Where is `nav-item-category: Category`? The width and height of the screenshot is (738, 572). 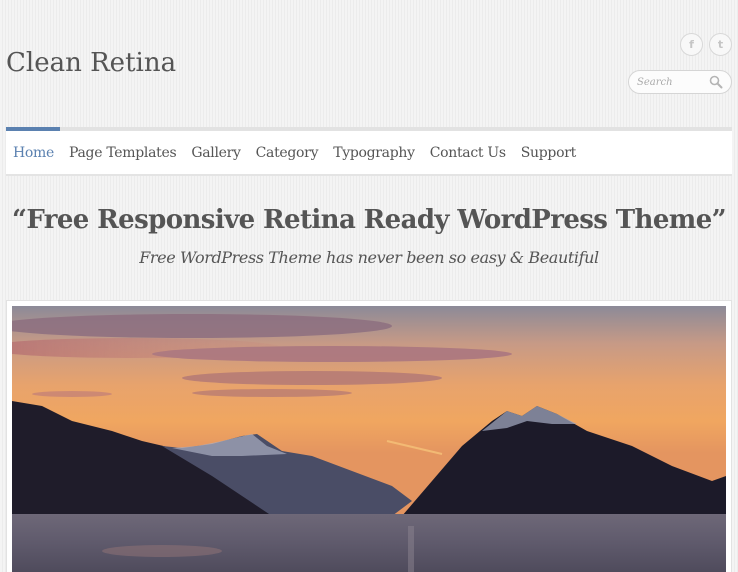
nav-item-category: Category is located at coordinates (287, 153).